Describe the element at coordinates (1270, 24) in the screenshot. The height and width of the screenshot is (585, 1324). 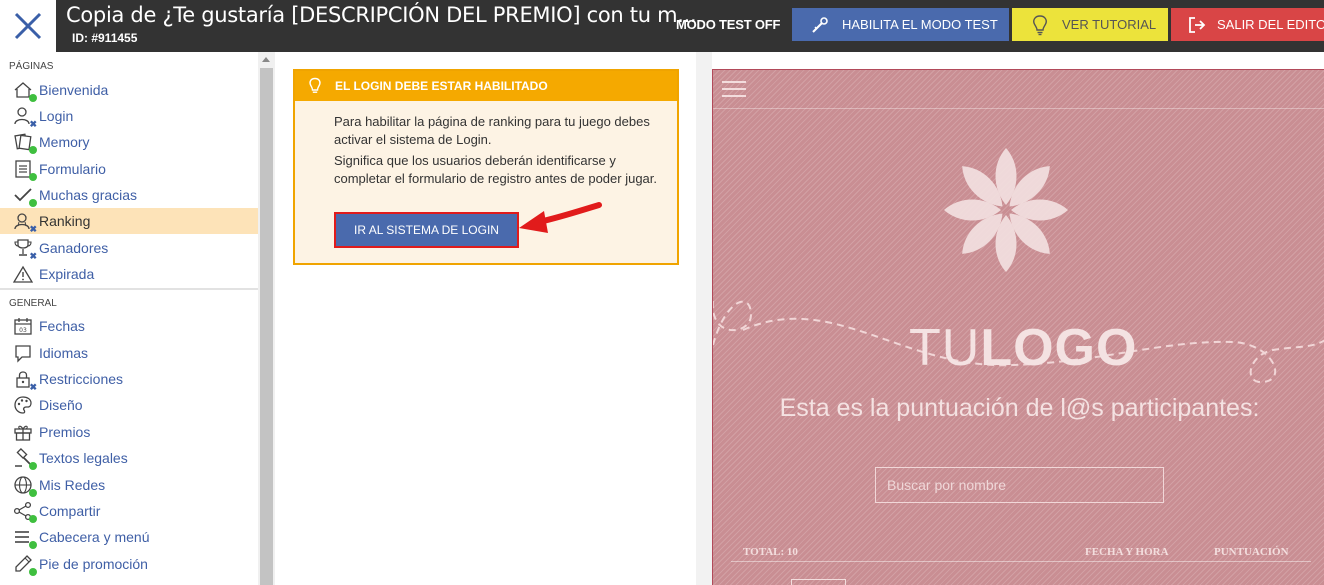
I see `exit-editor-label: SALIR DEL EDITOR` at that location.